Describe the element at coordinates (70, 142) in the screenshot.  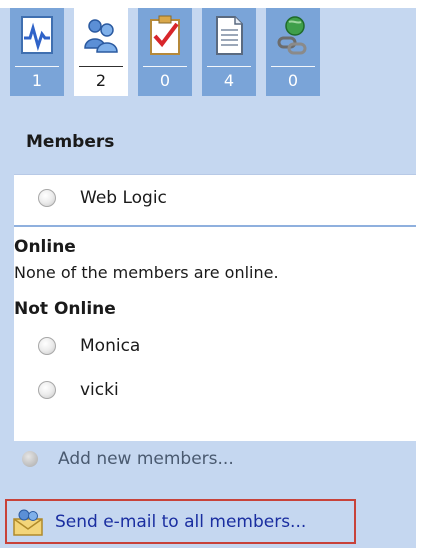
I see `panel-title: Members` at that location.